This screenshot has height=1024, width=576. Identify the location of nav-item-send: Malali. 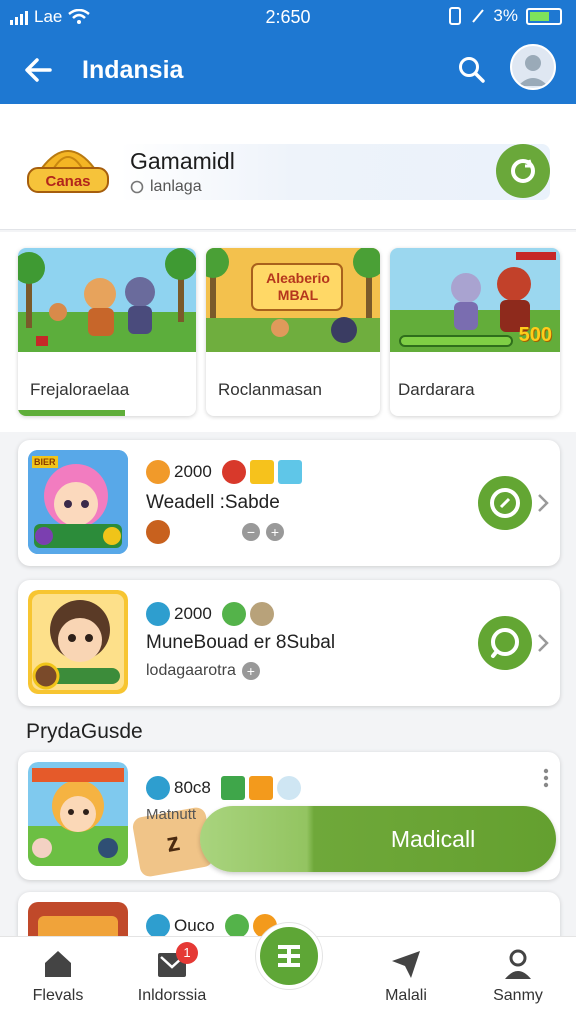
(406, 976).